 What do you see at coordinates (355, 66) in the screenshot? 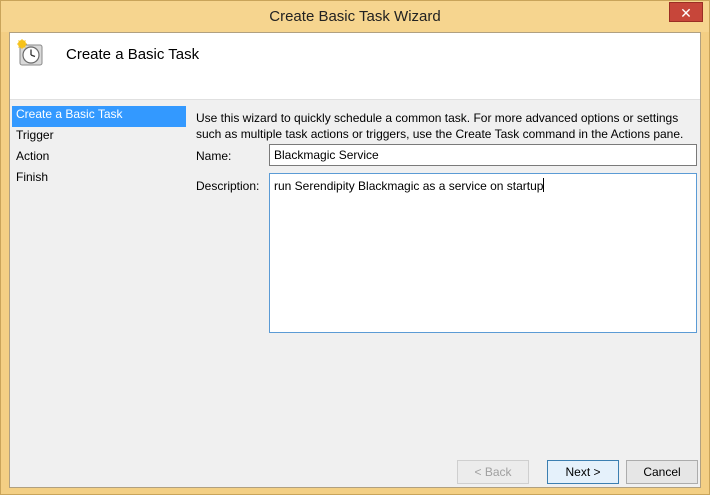
I see `wizard-header: Create a Basic Task` at bounding box center [355, 66].